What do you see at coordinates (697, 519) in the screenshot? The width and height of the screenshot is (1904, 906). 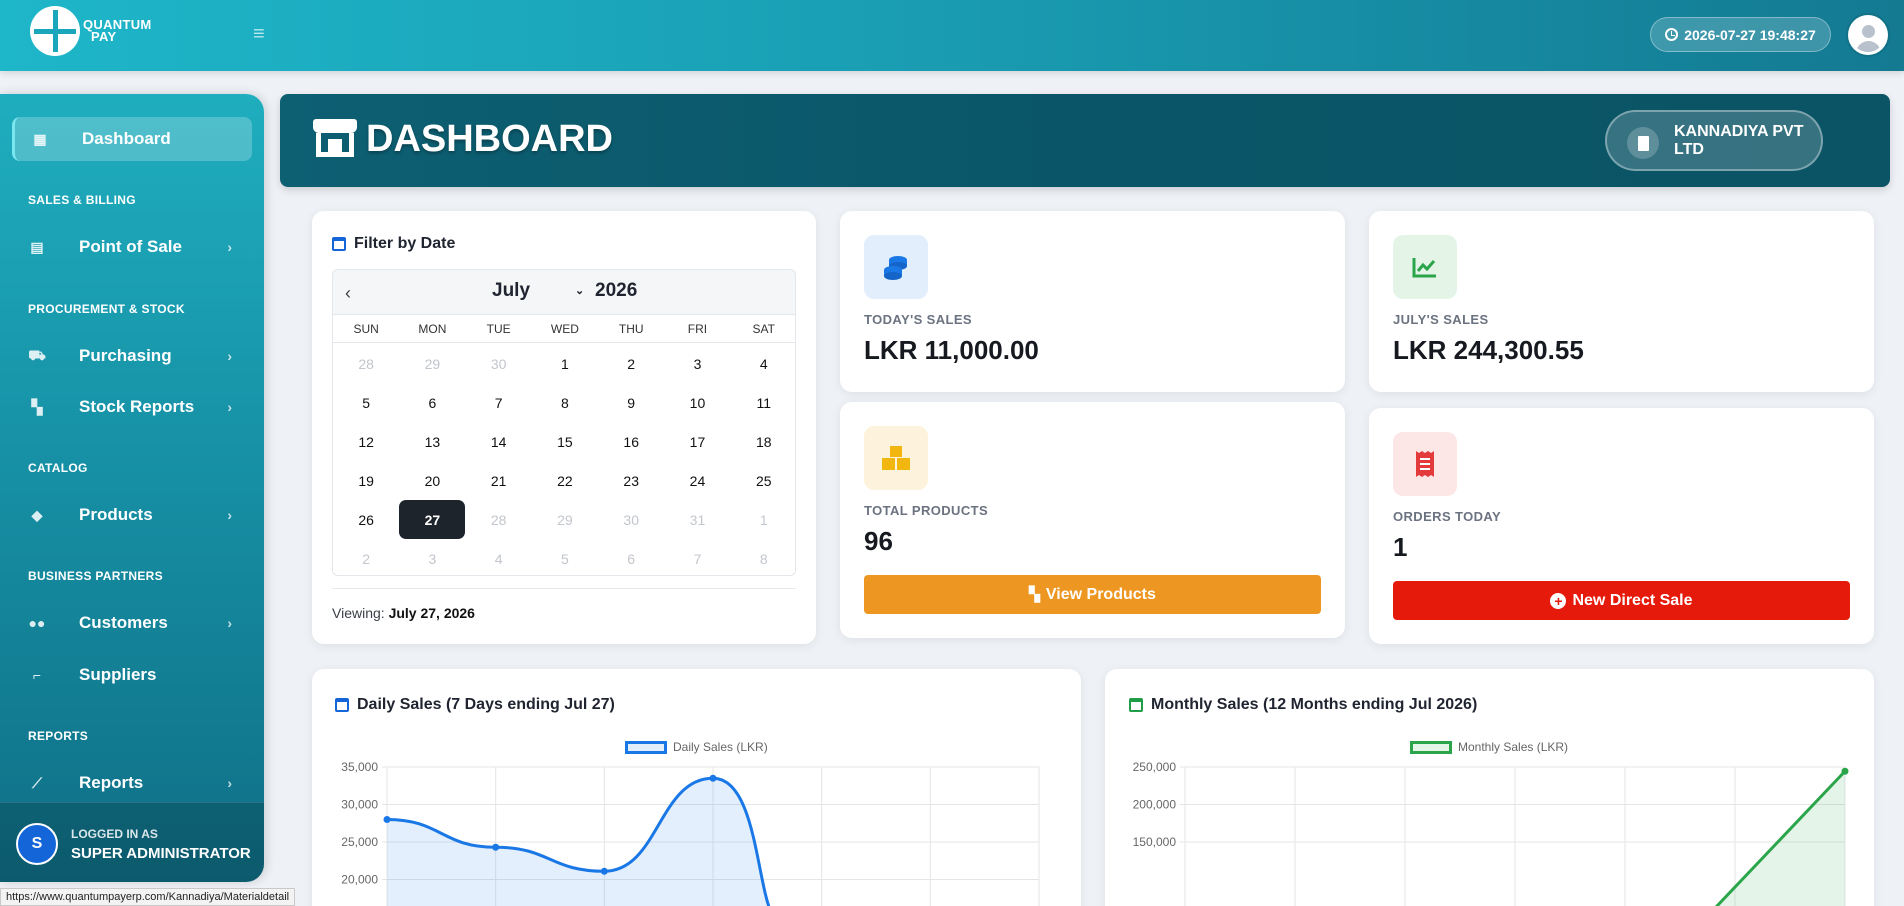 I see `calendar-day: 31` at bounding box center [697, 519].